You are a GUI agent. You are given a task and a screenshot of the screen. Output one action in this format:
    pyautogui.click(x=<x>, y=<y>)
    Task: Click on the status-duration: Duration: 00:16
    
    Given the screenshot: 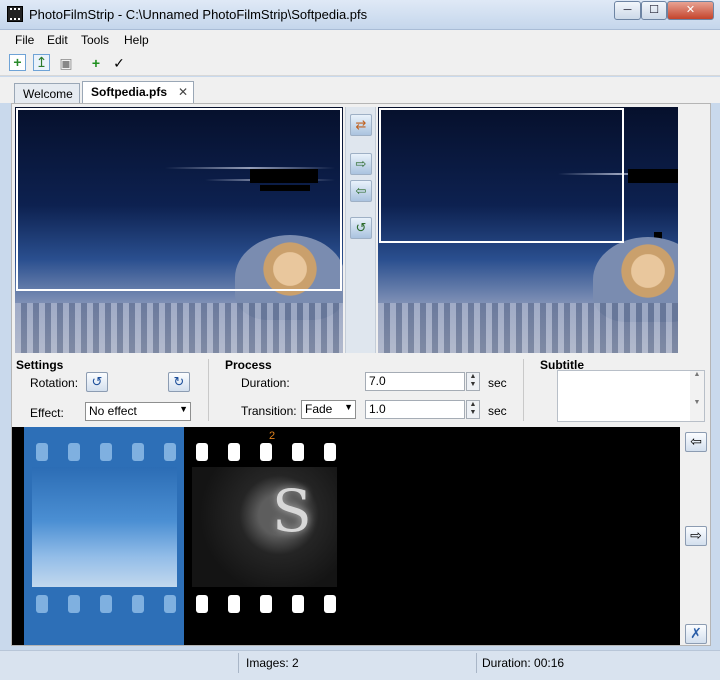 What is the action you would take?
    pyautogui.click(x=523, y=663)
    